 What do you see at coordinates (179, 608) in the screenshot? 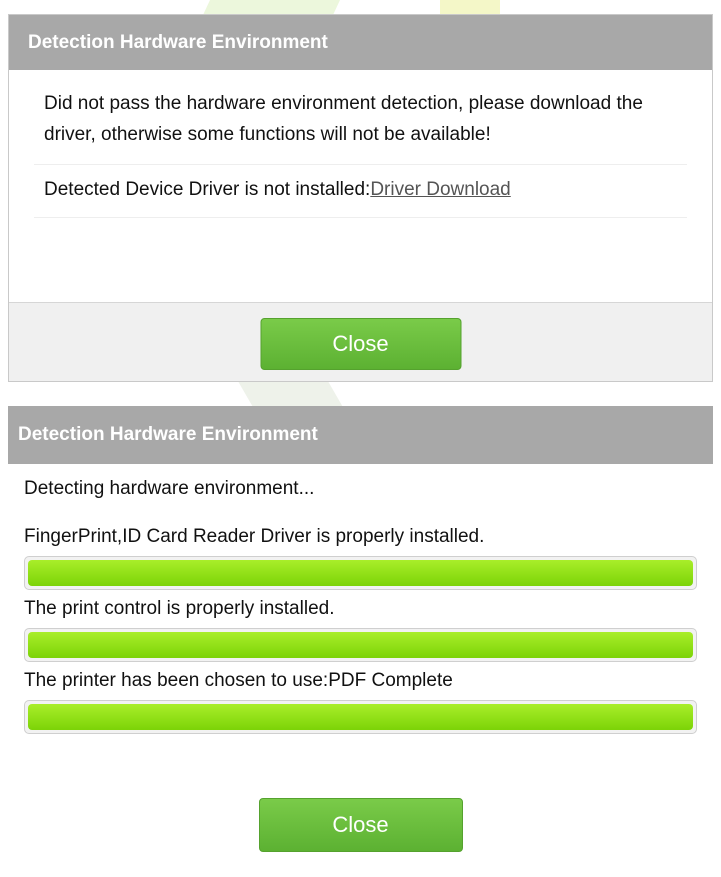
I see `check-label: The print control is properly installed.` at bounding box center [179, 608].